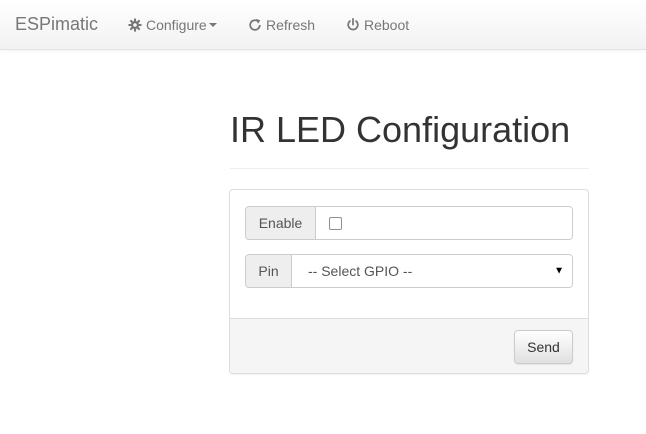 The width and height of the screenshot is (646, 434). I want to click on power-icon, so click(353, 25).